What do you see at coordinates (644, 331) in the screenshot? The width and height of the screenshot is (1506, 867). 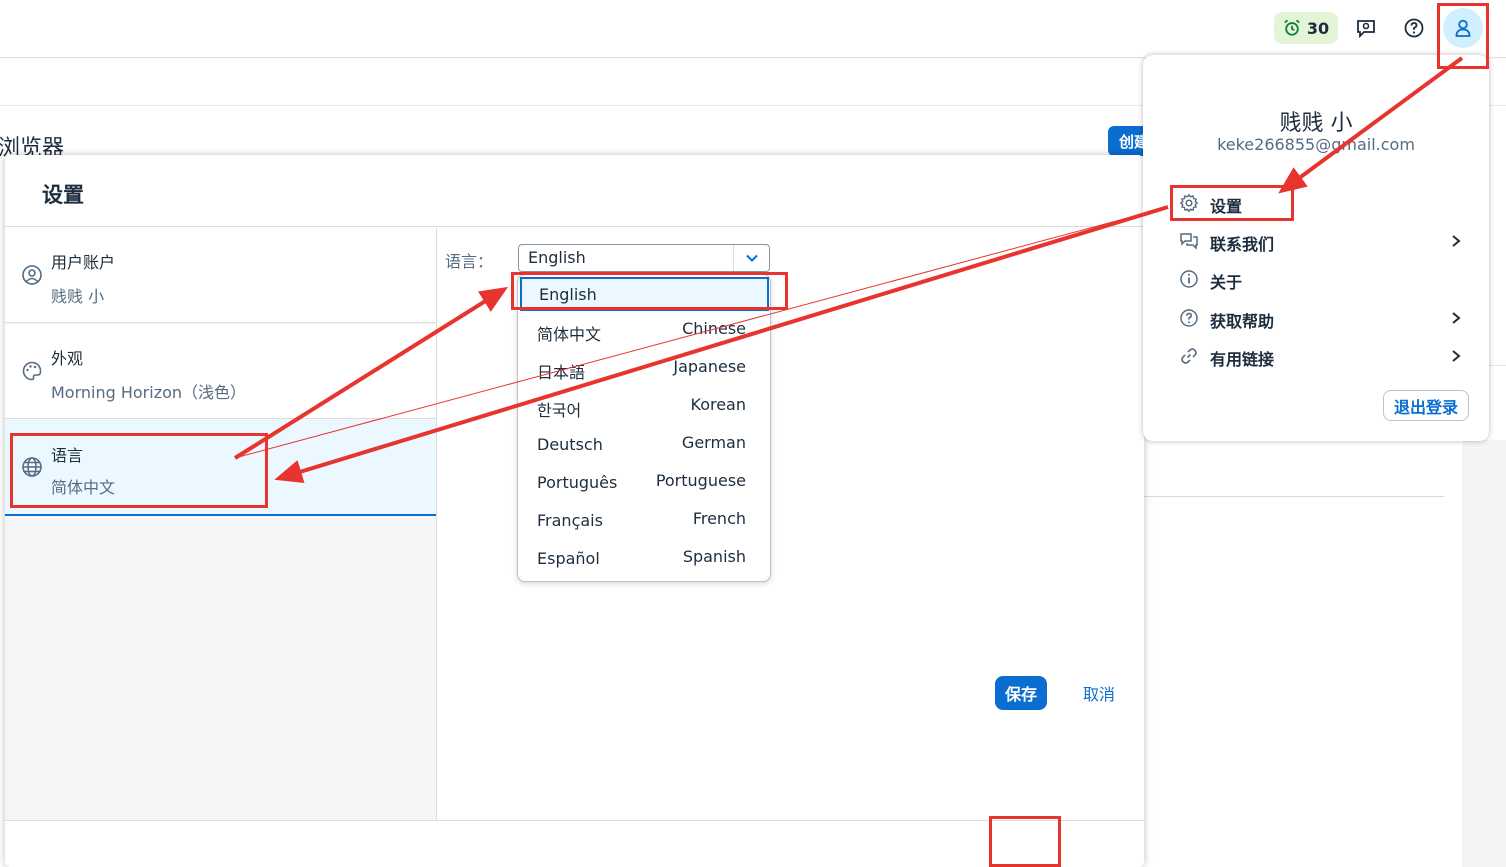 I see `language-option-chinese: 简体中文 Chinese` at bounding box center [644, 331].